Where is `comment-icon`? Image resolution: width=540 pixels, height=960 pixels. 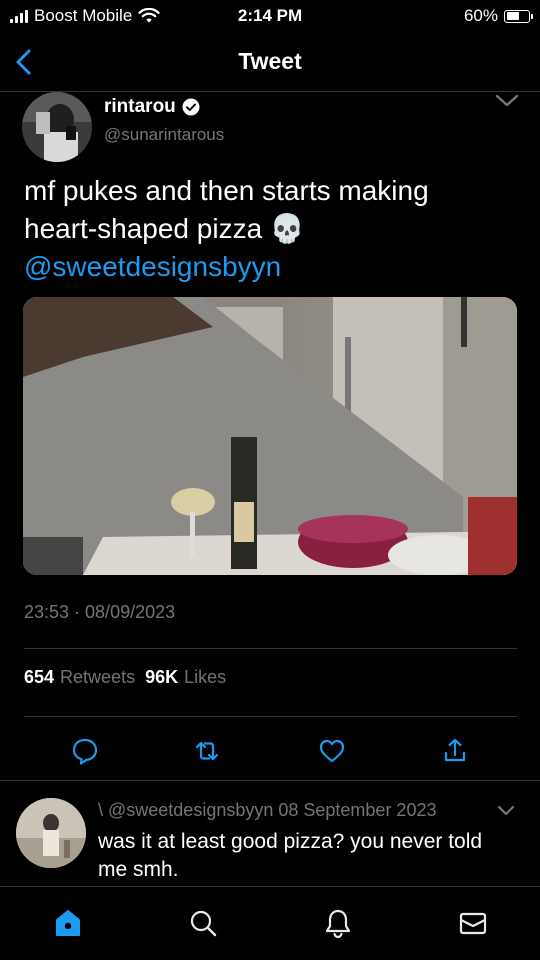 comment-icon is located at coordinates (85, 751).